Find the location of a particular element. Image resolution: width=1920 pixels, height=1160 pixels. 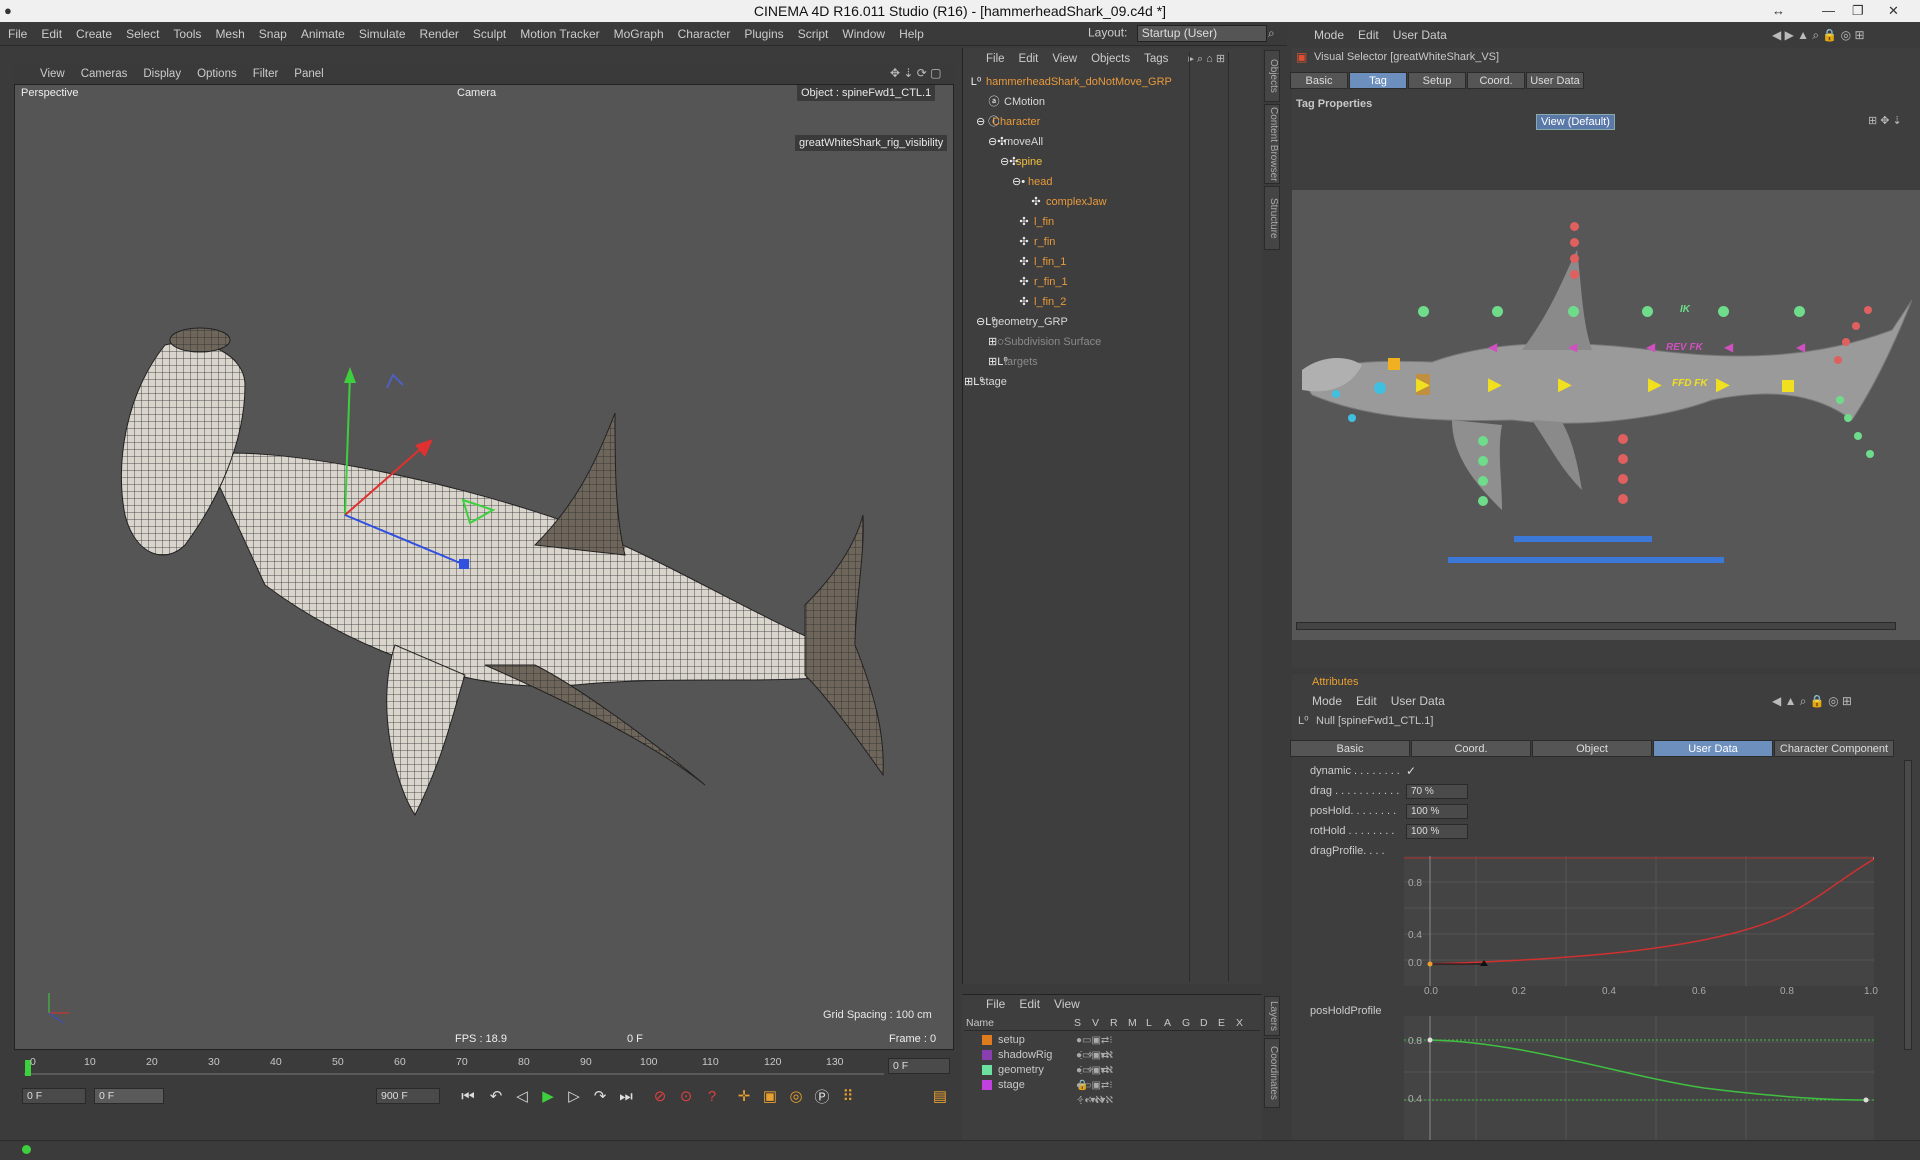

menu-create: Create is located at coordinates (94, 34).